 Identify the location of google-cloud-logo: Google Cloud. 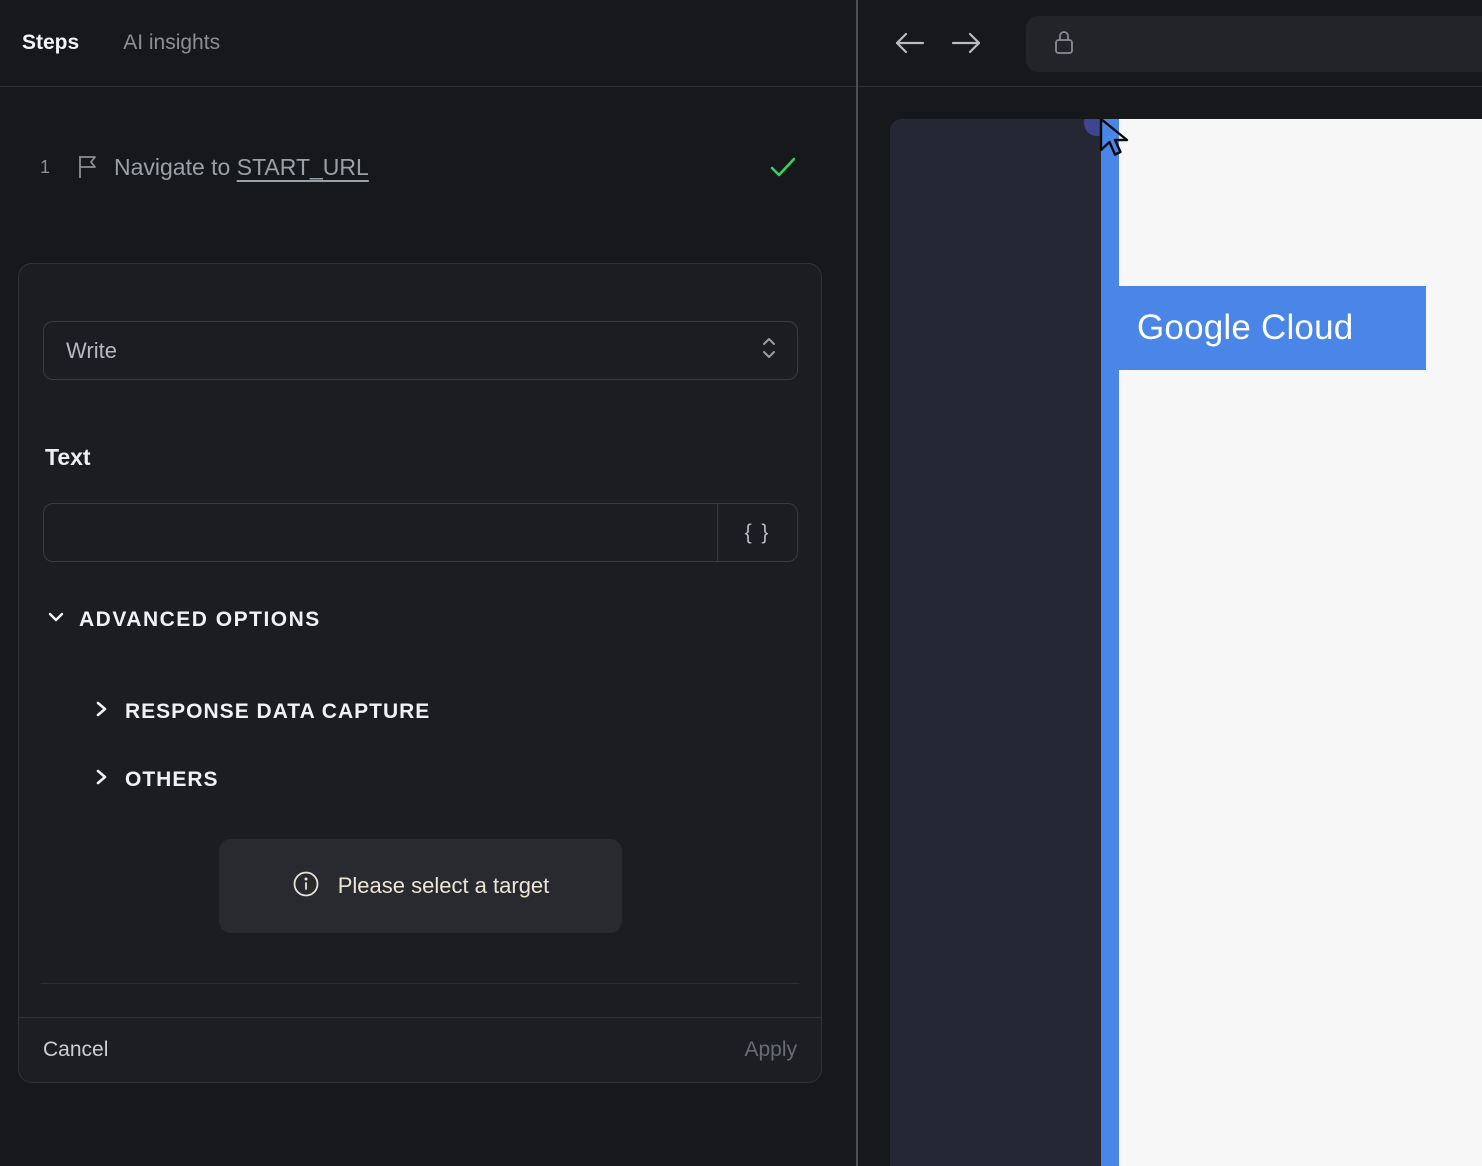
(1272, 328).